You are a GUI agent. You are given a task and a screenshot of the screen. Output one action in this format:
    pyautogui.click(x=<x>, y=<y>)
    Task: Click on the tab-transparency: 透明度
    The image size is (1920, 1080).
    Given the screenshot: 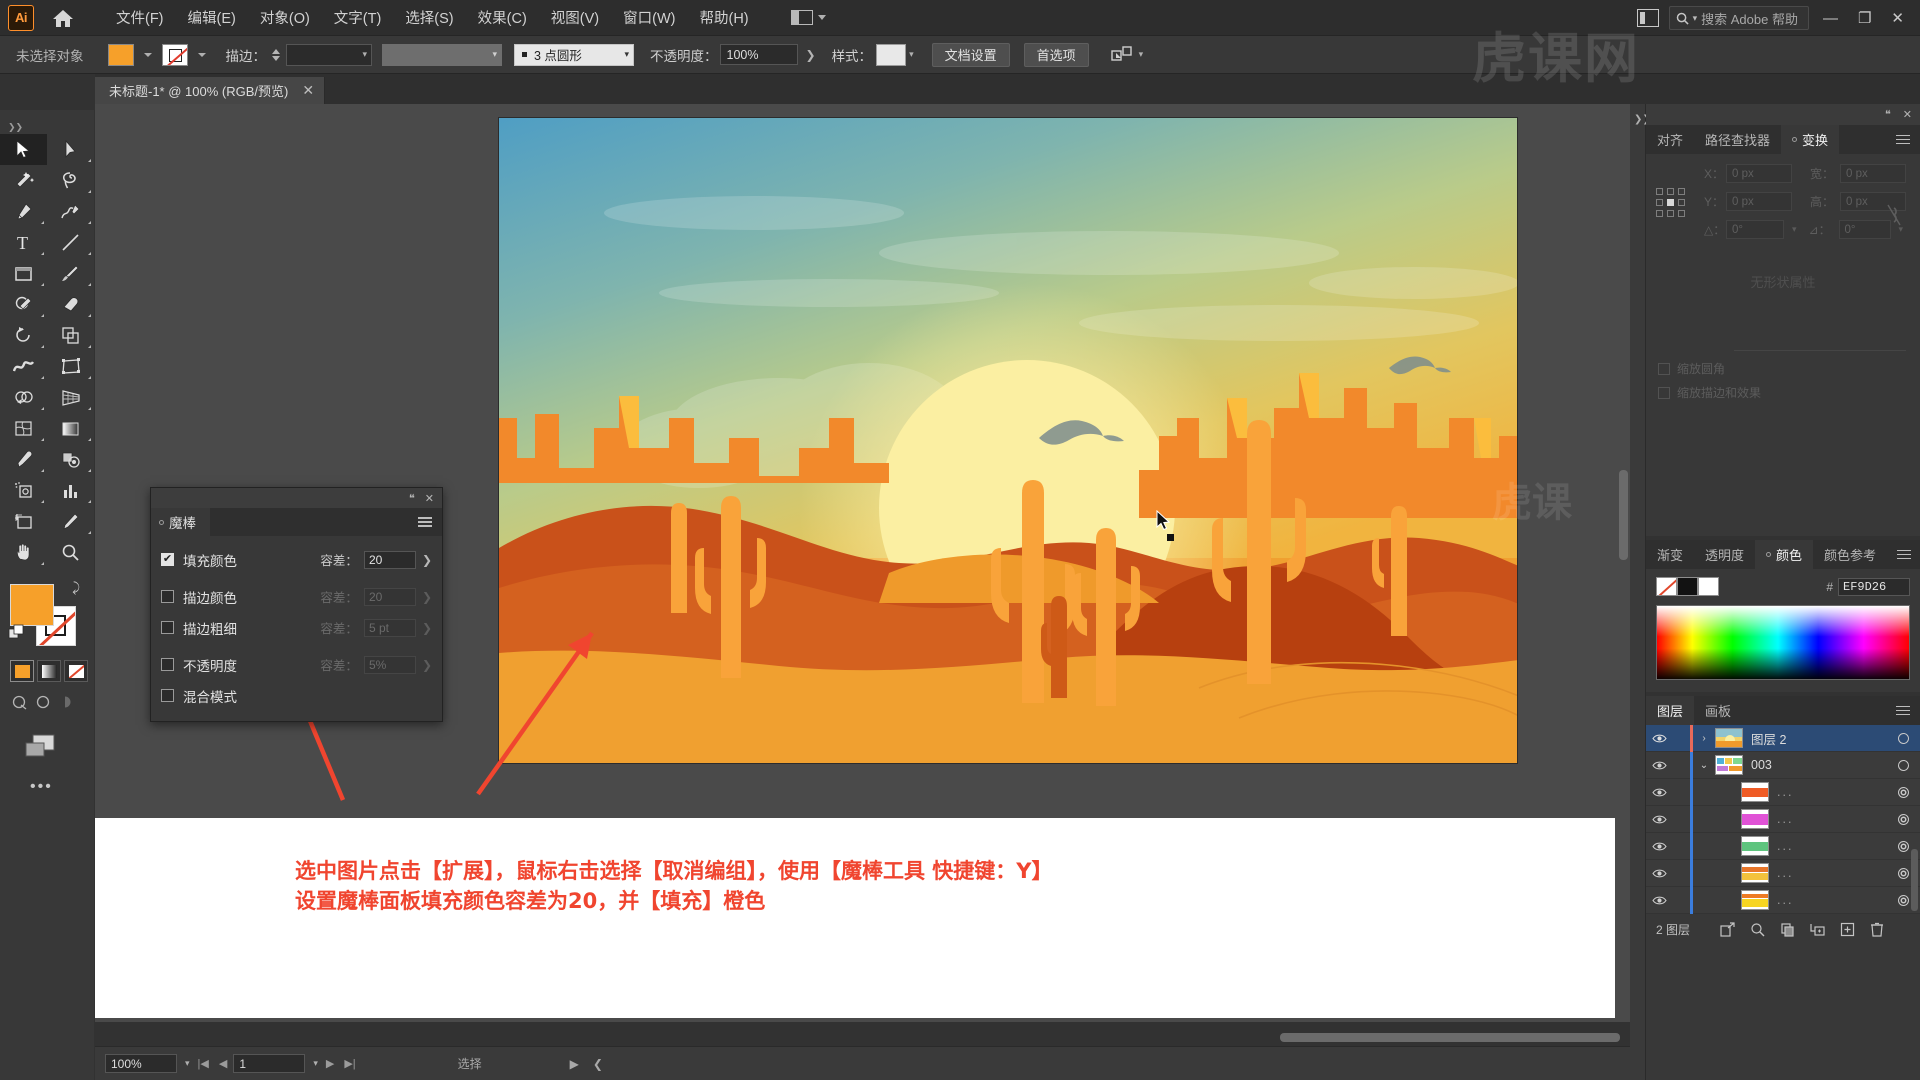 What is the action you would take?
    pyautogui.click(x=1724, y=554)
    